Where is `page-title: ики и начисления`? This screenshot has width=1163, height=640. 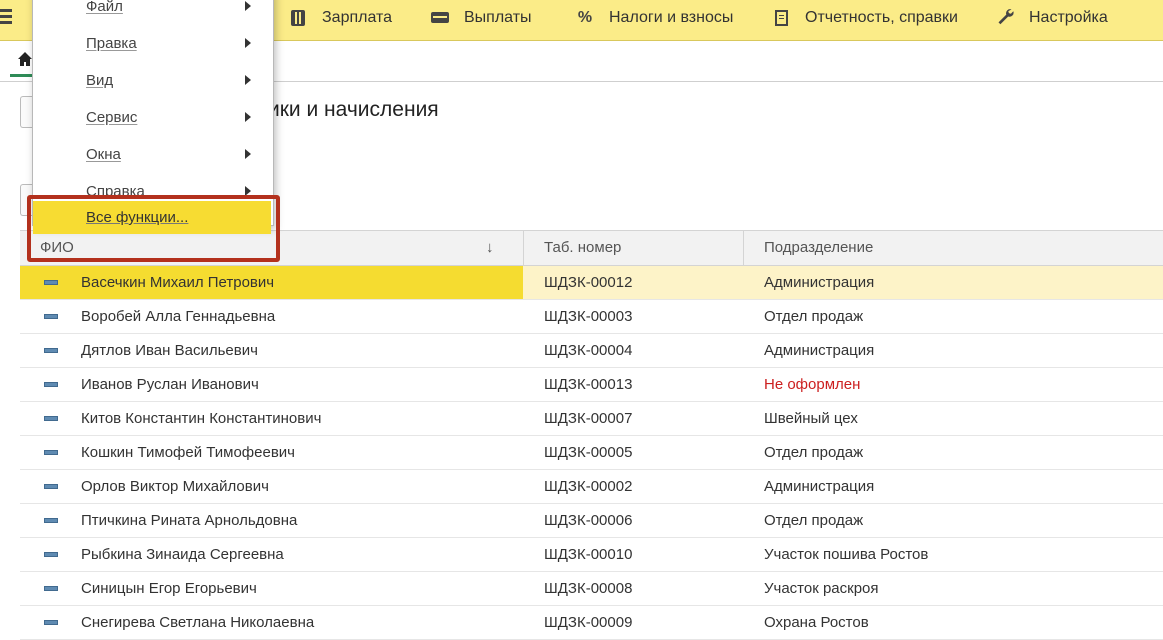
page-title: ики и начисления is located at coordinates (353, 109).